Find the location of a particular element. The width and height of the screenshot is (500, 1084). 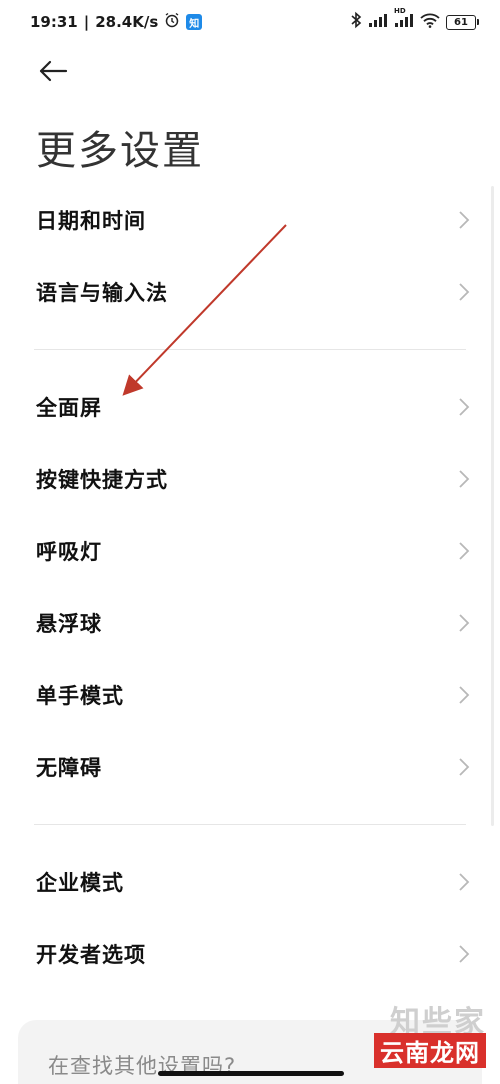

settings-item-full-screen: 全面屏 is located at coordinates (250, 407).